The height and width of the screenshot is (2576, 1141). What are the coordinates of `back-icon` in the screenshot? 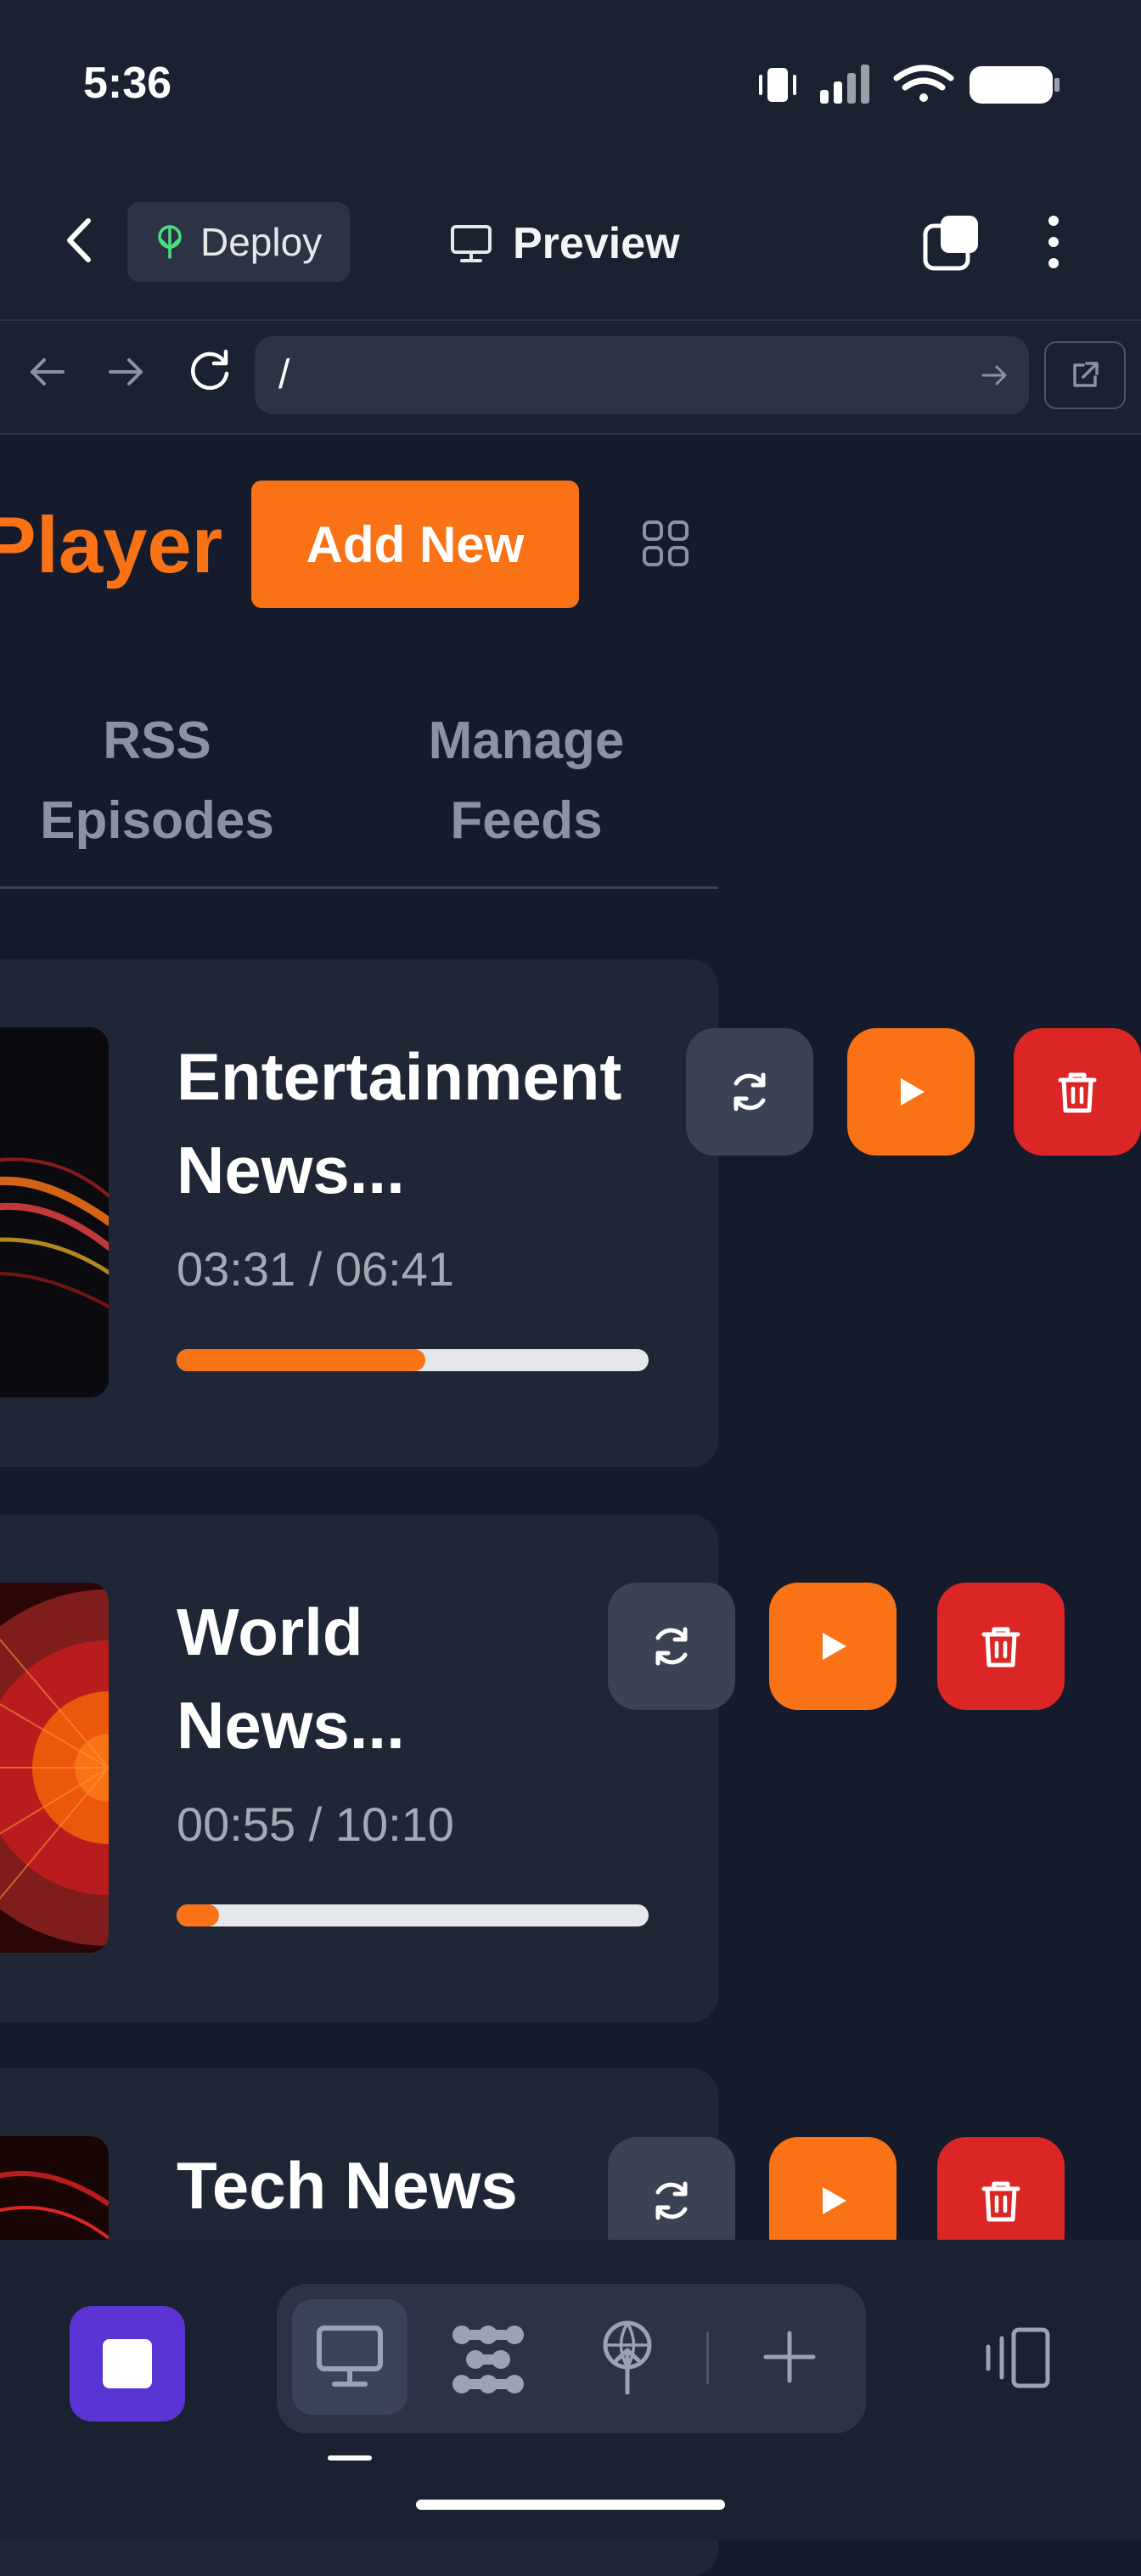 It's located at (81, 240).